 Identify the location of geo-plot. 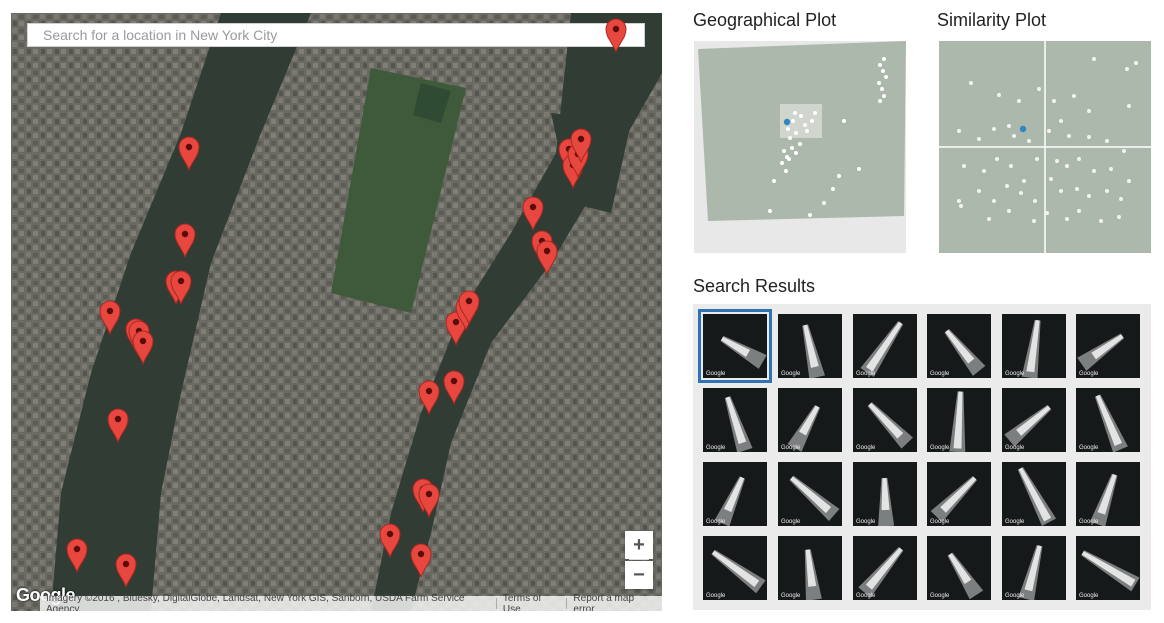
(800, 147).